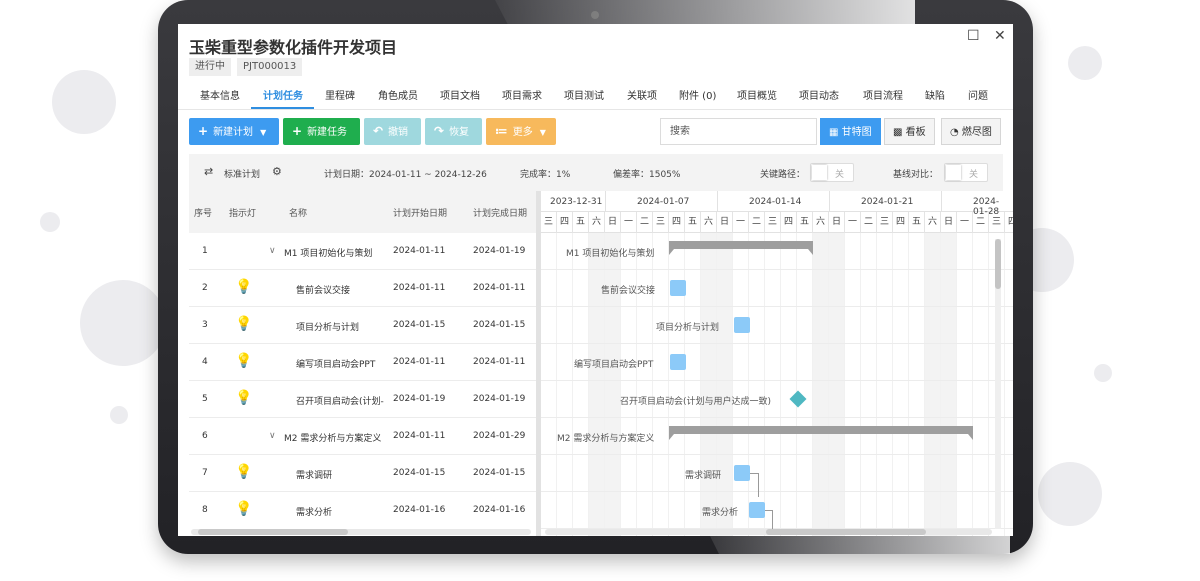 This screenshot has height=581, width=1200. What do you see at coordinates (832, 172) in the screenshot?
I see `critical-path-toggle: 关` at bounding box center [832, 172].